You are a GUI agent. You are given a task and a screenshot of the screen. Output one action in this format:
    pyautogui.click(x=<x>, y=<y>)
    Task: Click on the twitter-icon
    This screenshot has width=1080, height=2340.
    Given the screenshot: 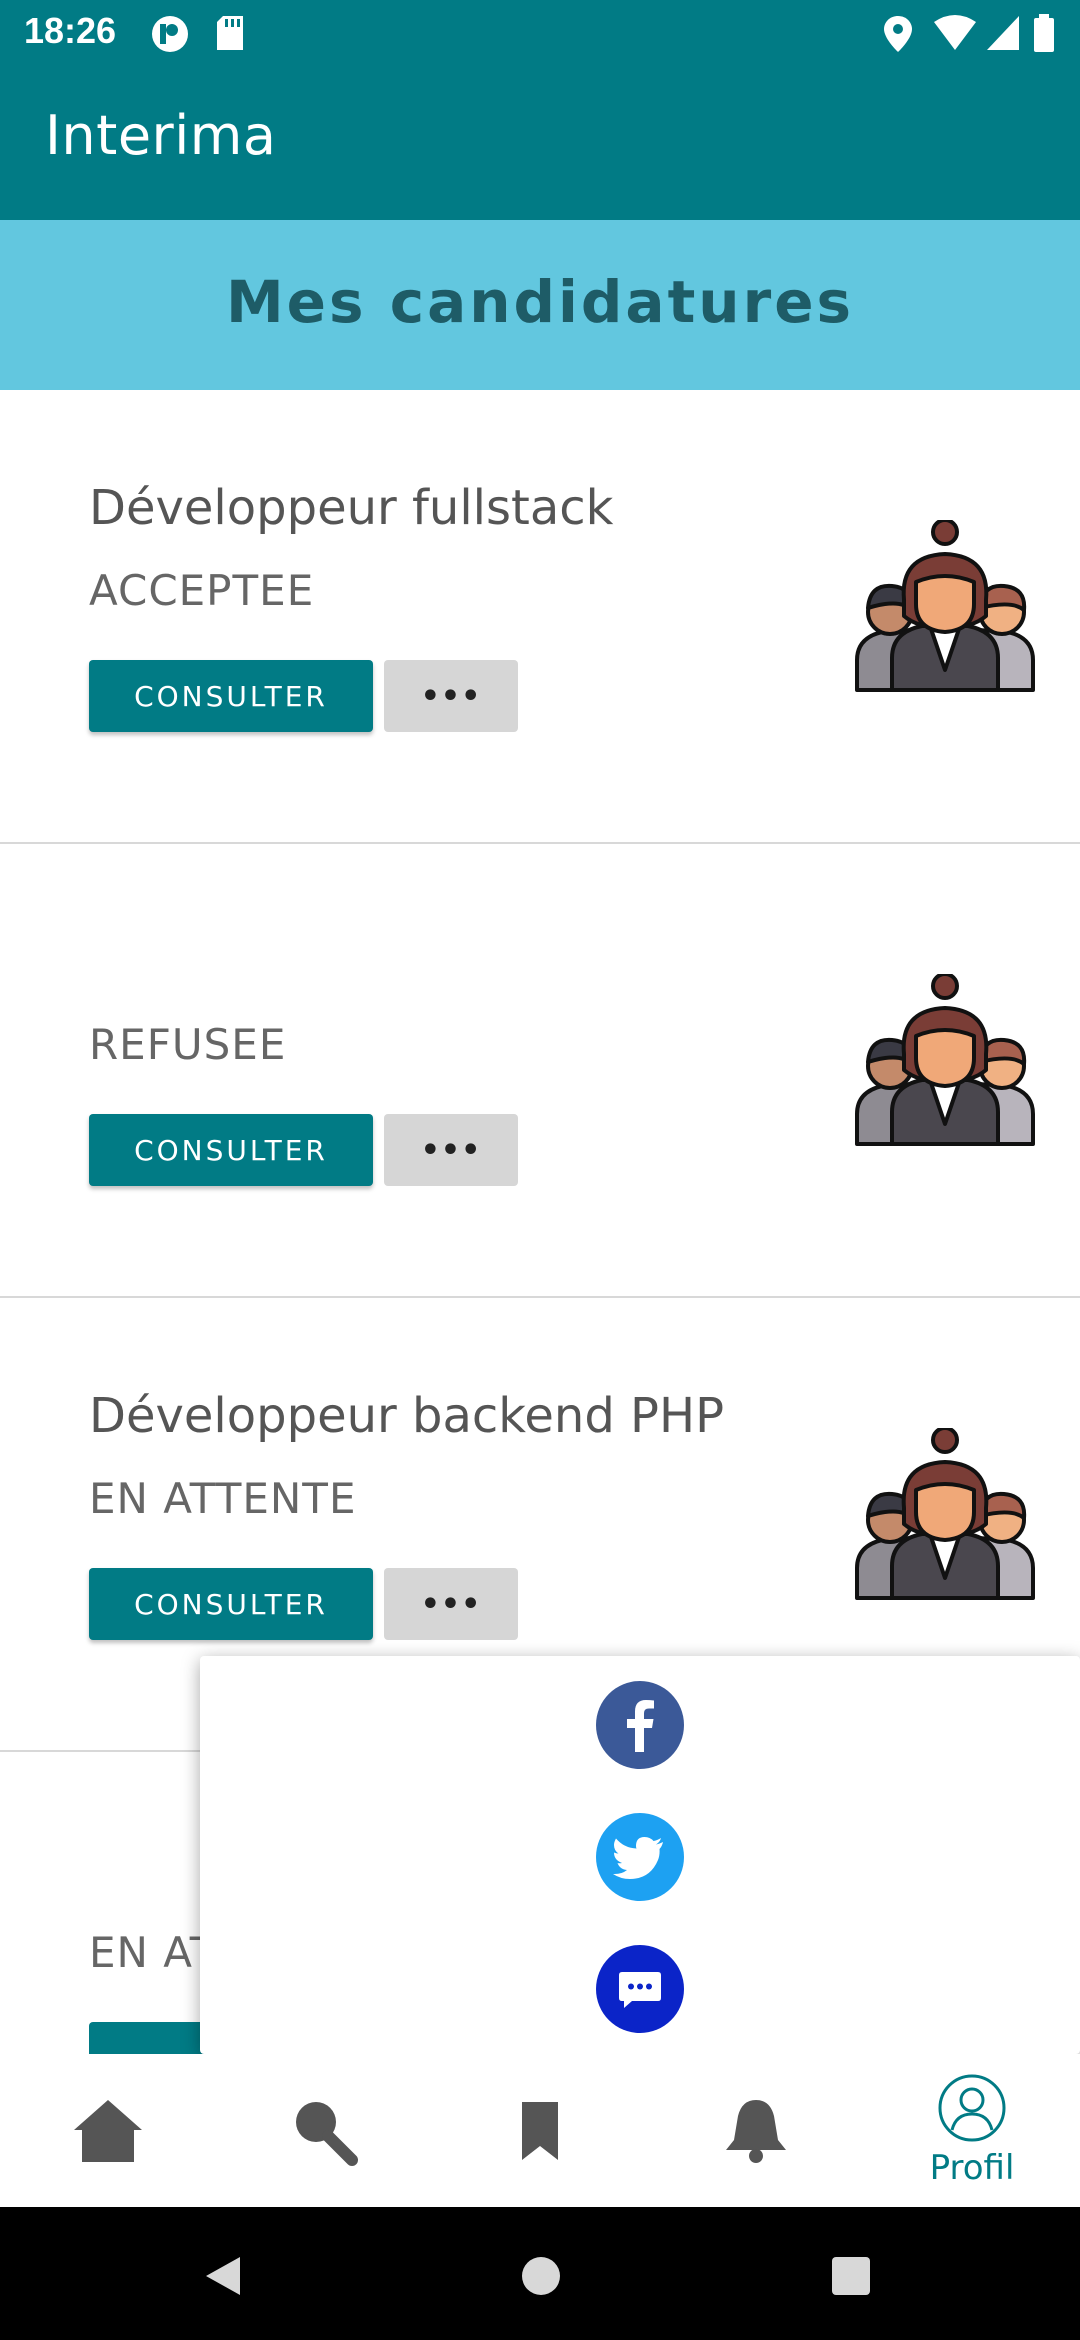 What is the action you would take?
    pyautogui.click(x=640, y=1857)
    